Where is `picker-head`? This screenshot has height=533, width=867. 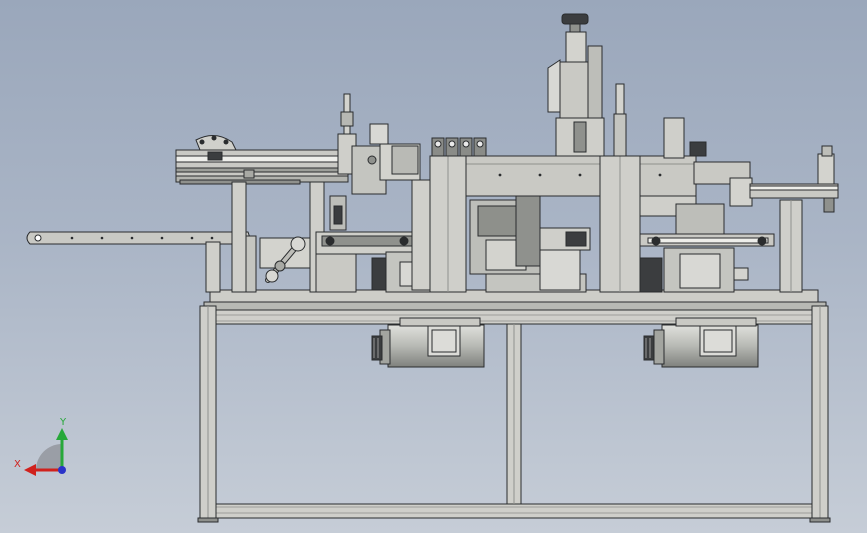
picker-head is located at coordinates (375, 162).